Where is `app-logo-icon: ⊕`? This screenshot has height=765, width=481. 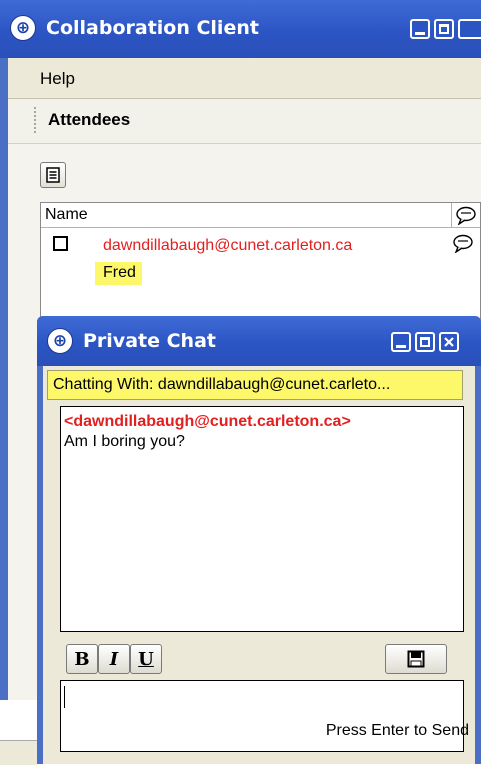 app-logo-icon: ⊕ is located at coordinates (23, 28).